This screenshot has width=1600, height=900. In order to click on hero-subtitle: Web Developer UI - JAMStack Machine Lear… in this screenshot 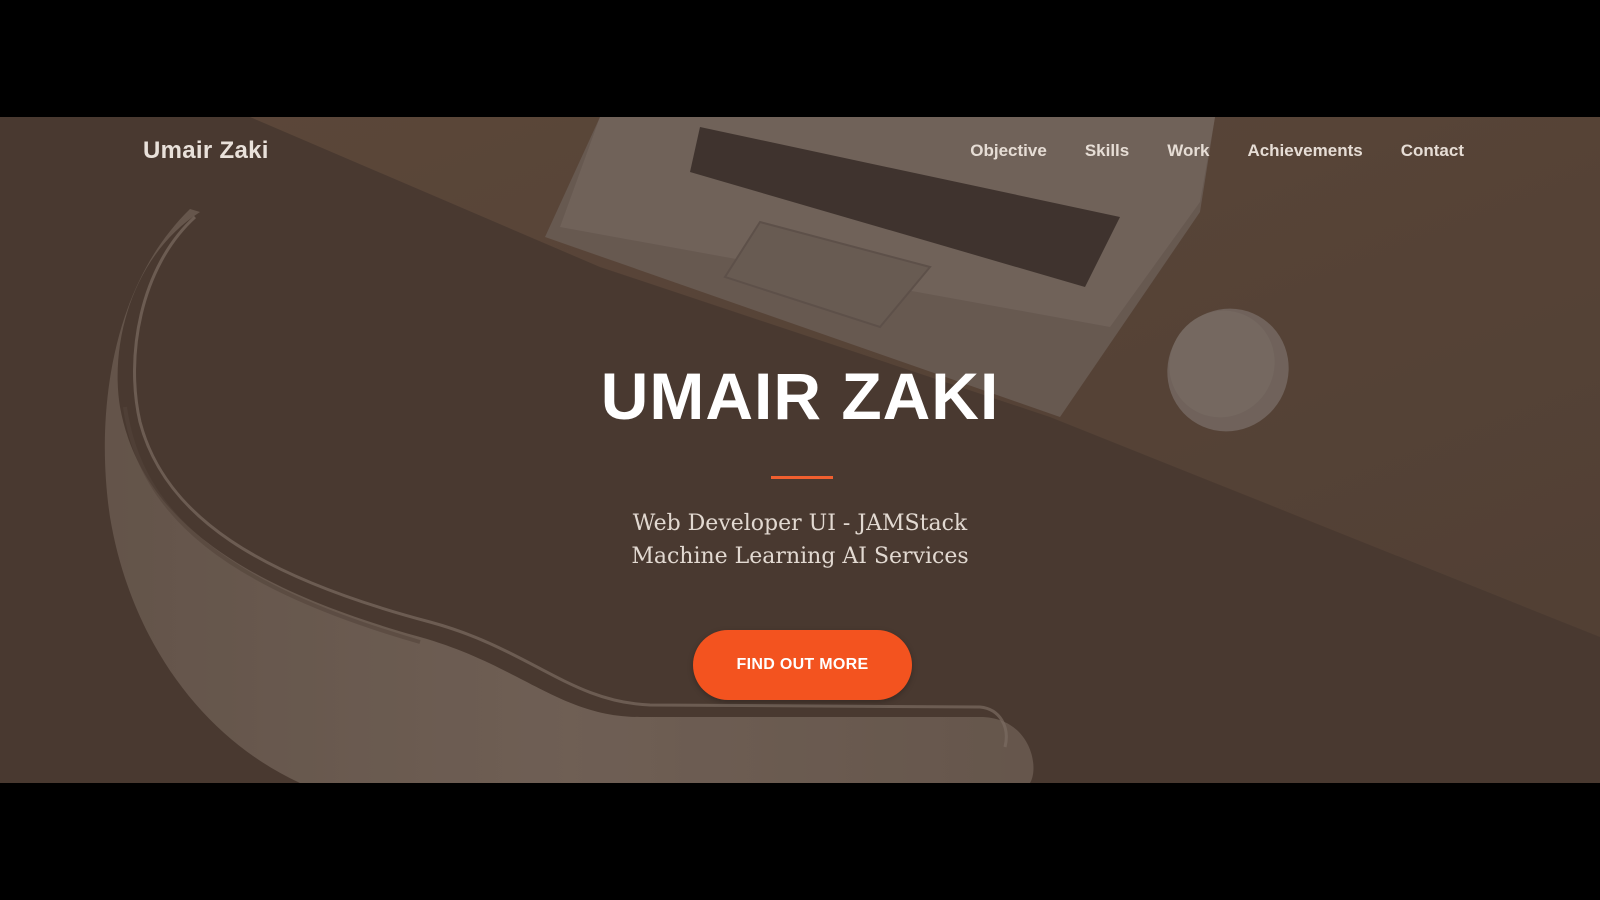, I will do `click(800, 540)`.